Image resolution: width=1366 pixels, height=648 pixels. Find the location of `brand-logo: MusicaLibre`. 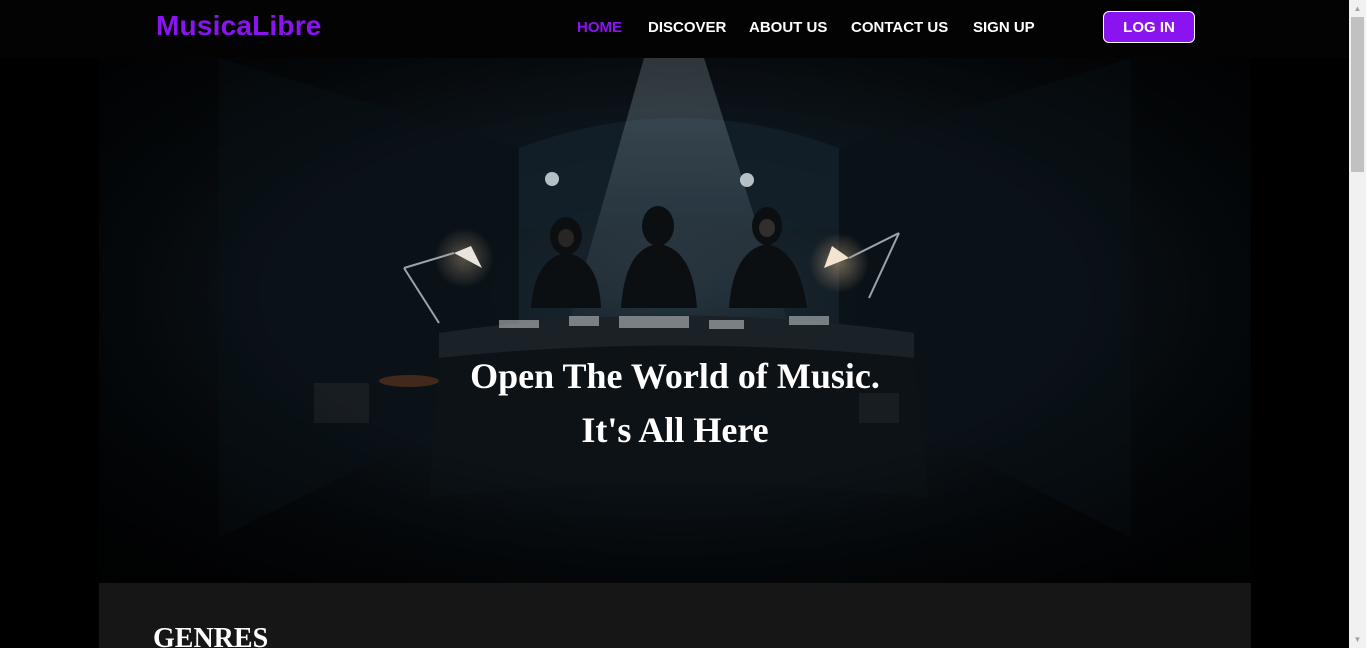

brand-logo: MusicaLibre is located at coordinates (239, 26).